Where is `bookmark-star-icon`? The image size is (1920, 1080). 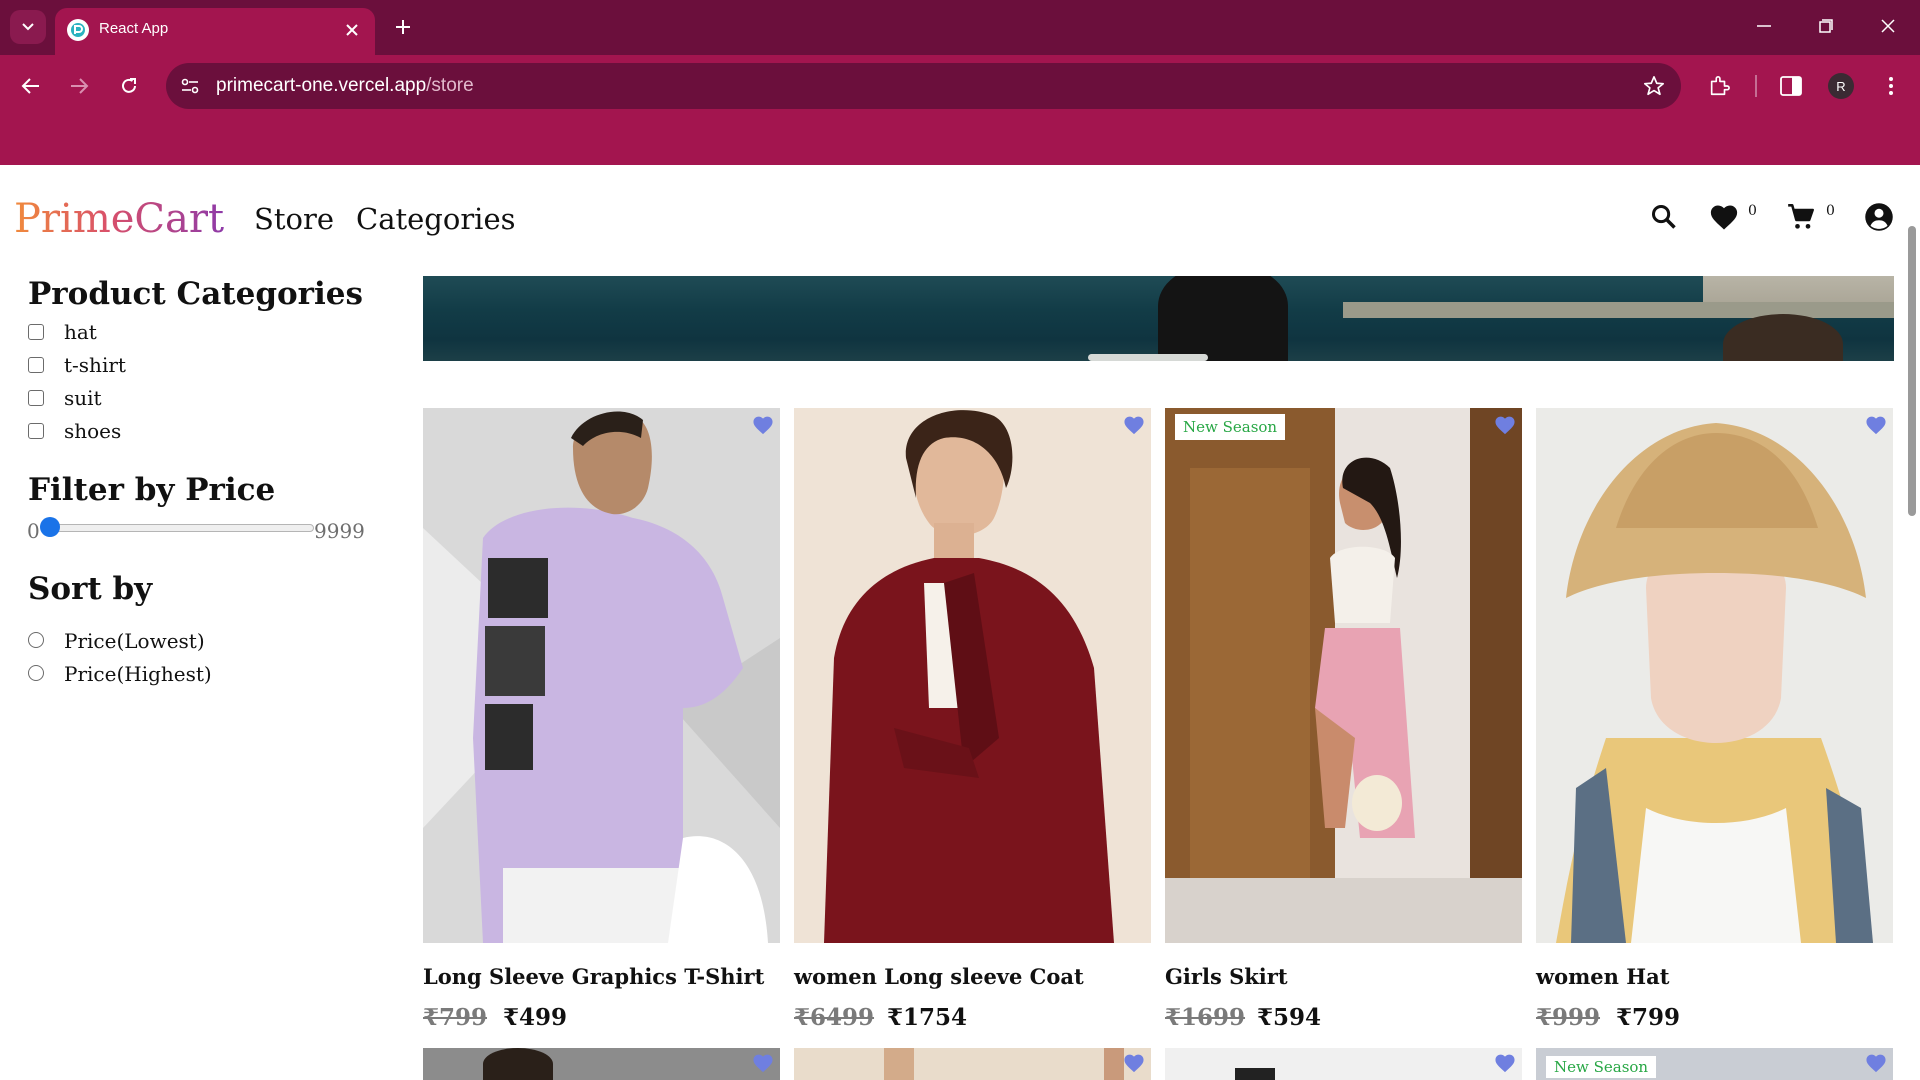
bookmark-star-icon is located at coordinates (1654, 86).